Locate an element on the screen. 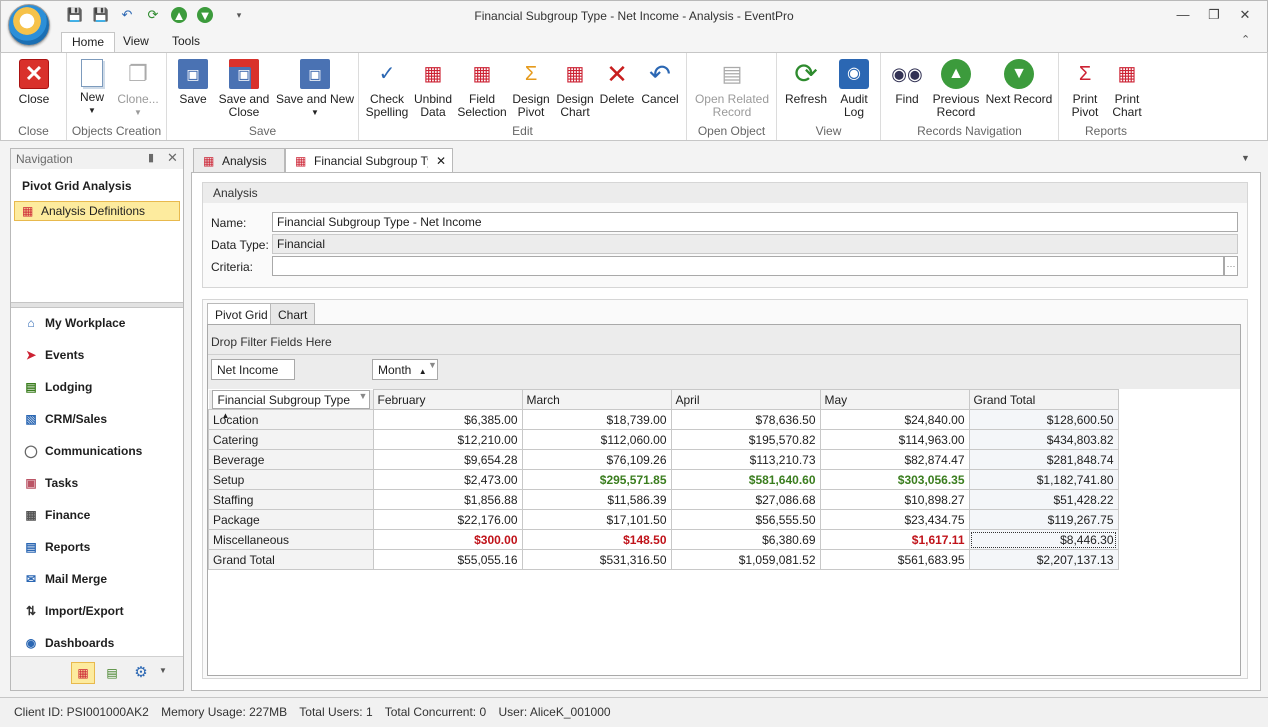 The image size is (1268, 727). next-record-button: ▼ Next Record is located at coordinates (1019, 81).